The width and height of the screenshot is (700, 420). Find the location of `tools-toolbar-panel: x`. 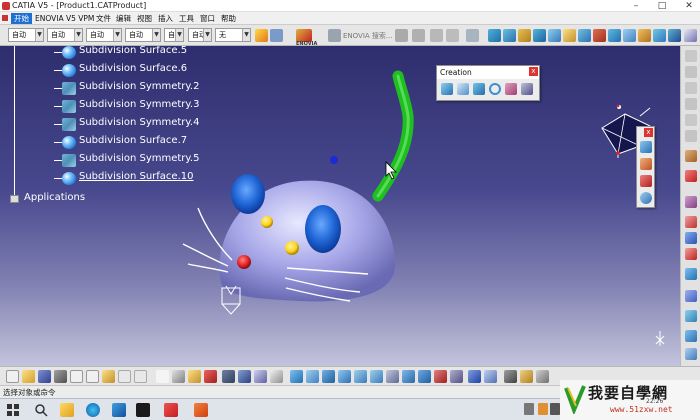

tools-toolbar-panel: x is located at coordinates (645, 167).